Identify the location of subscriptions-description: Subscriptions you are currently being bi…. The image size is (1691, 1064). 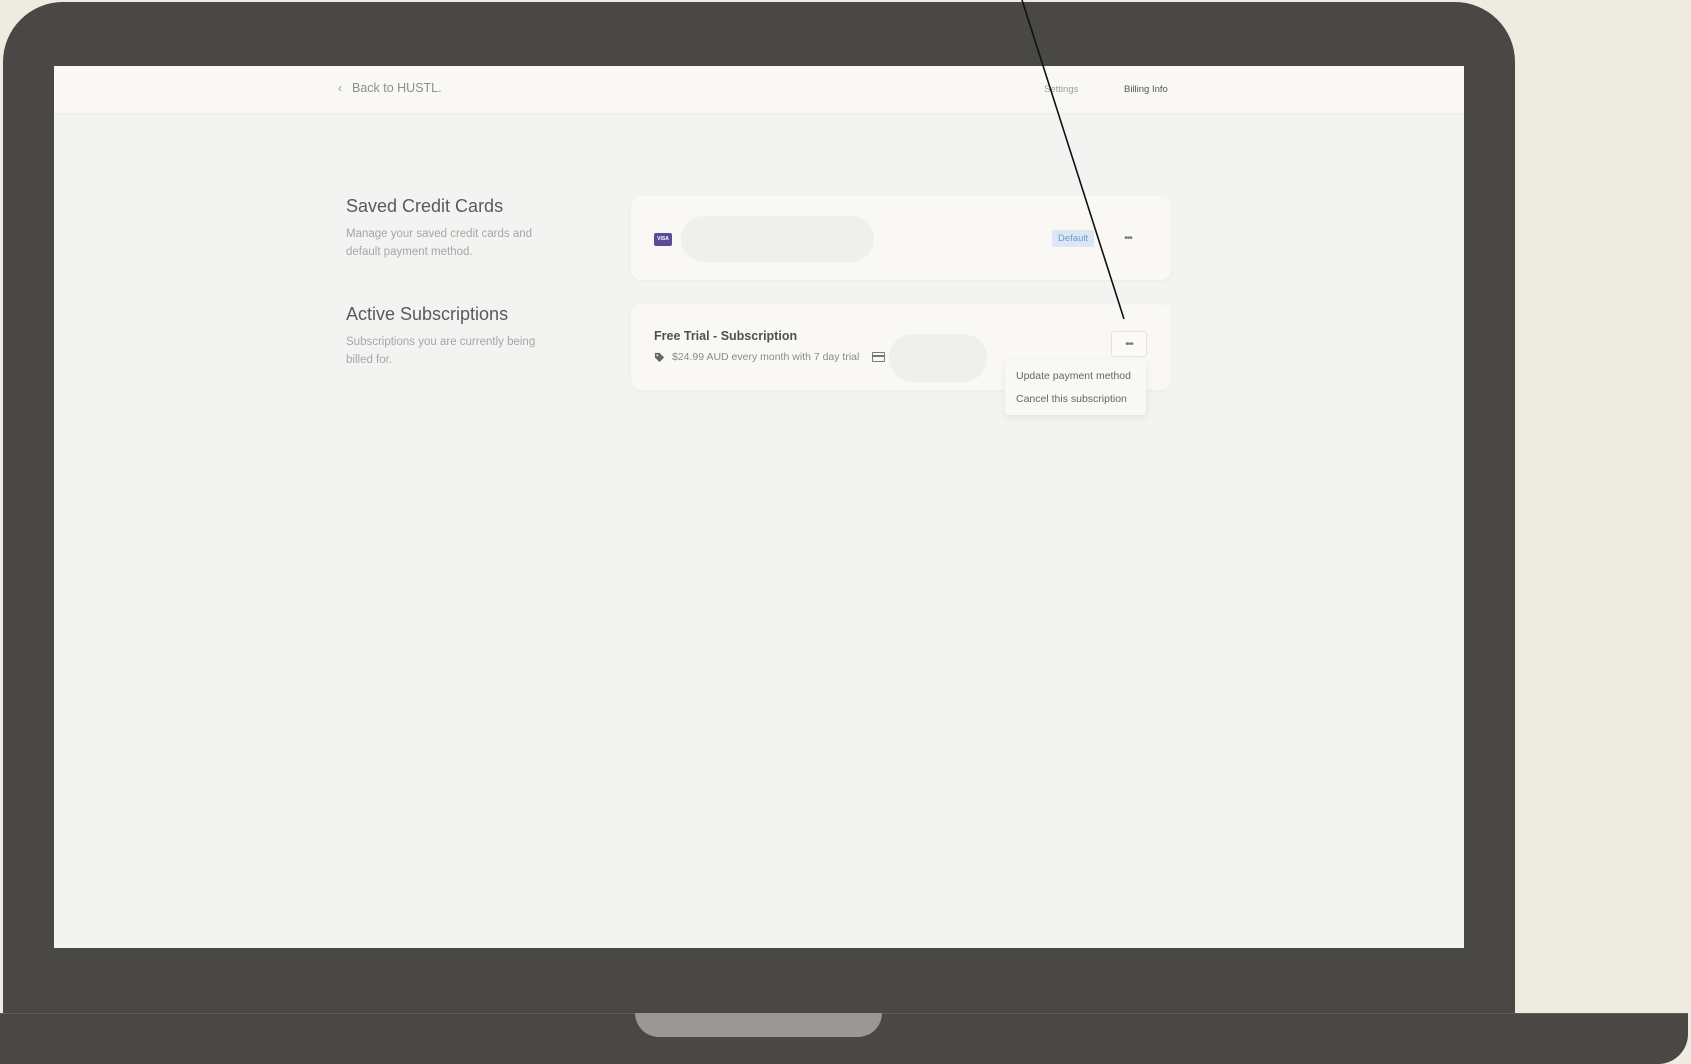
(441, 351).